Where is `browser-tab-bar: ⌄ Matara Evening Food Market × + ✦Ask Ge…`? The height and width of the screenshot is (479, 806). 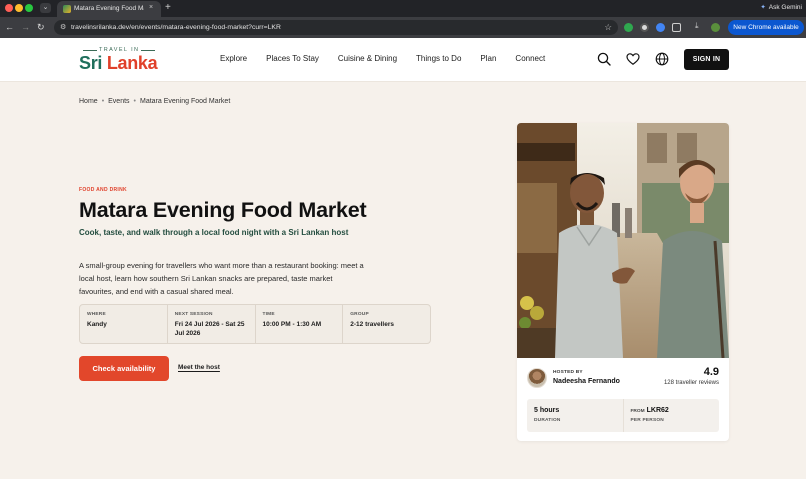 browser-tab-bar: ⌄ Matara Evening Food Market × + ✦Ask Ge… is located at coordinates (403, 8).